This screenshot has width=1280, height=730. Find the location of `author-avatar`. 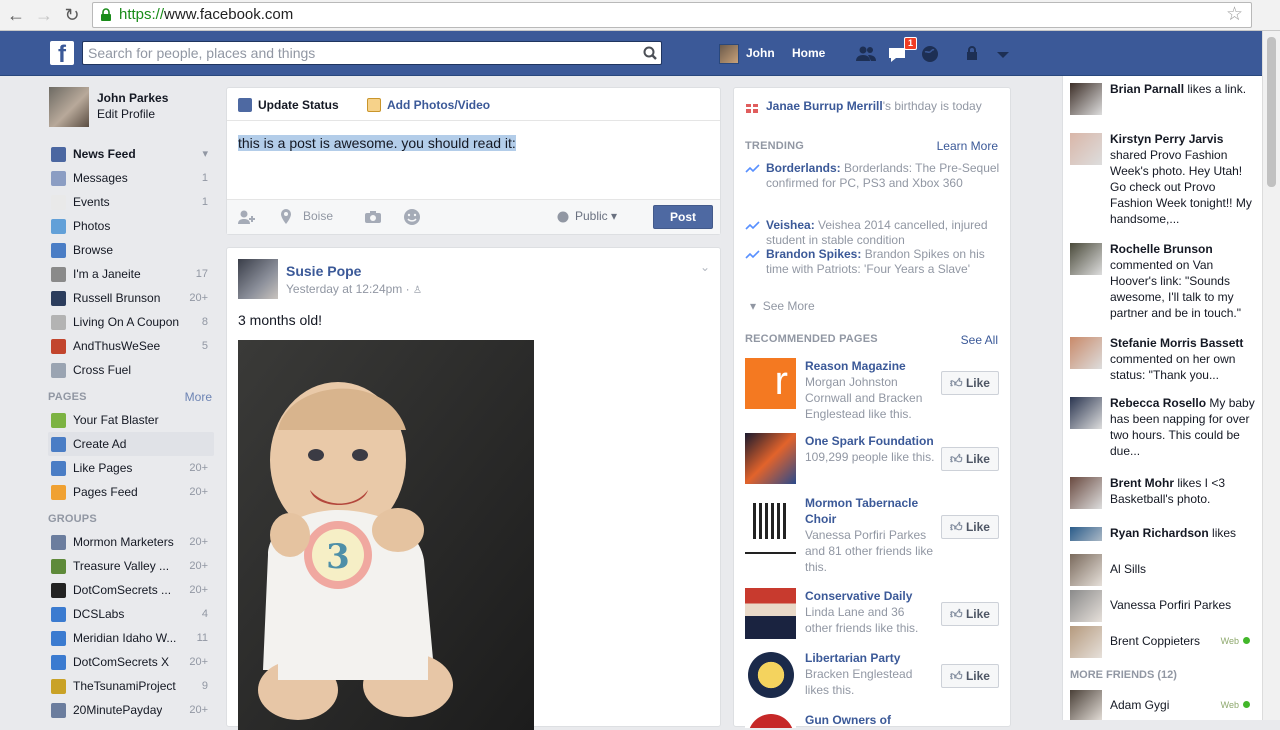

author-avatar is located at coordinates (258, 279).